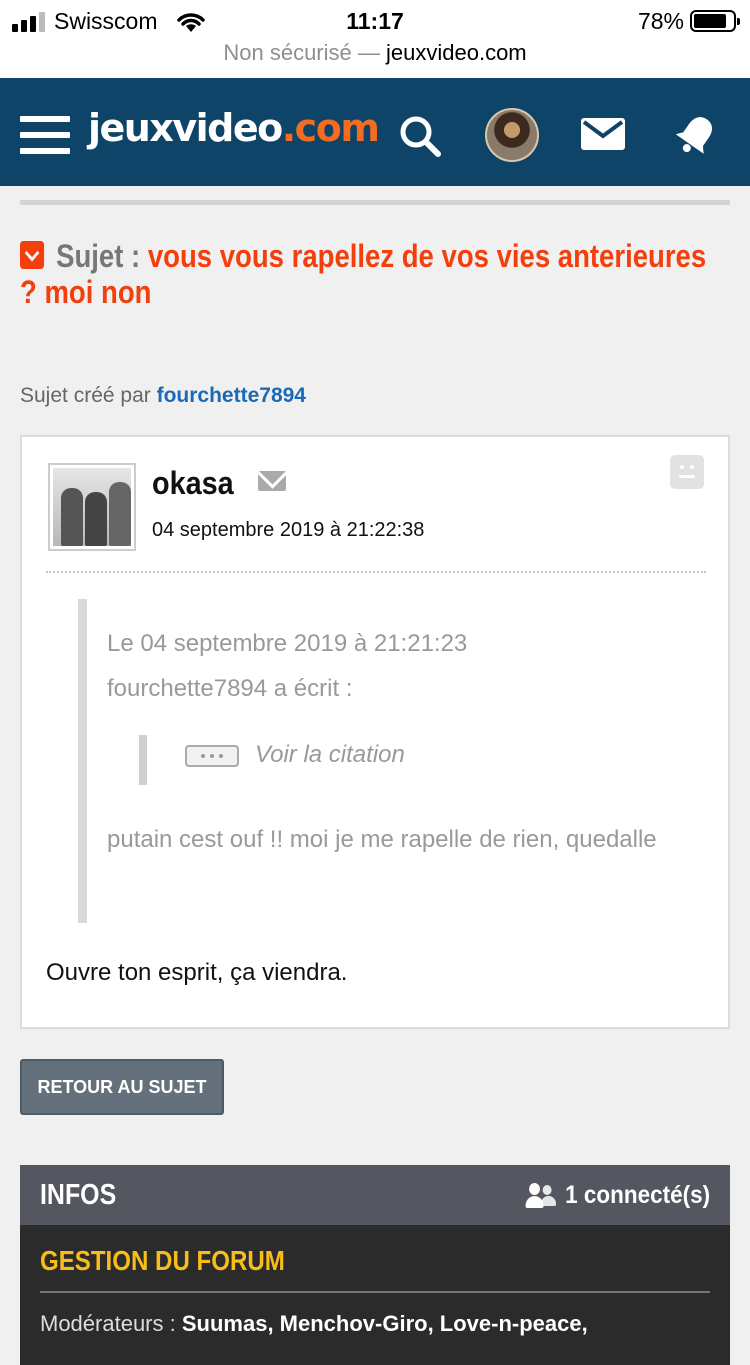 The height and width of the screenshot is (1365, 750). I want to click on user-avatar, so click(512, 135).